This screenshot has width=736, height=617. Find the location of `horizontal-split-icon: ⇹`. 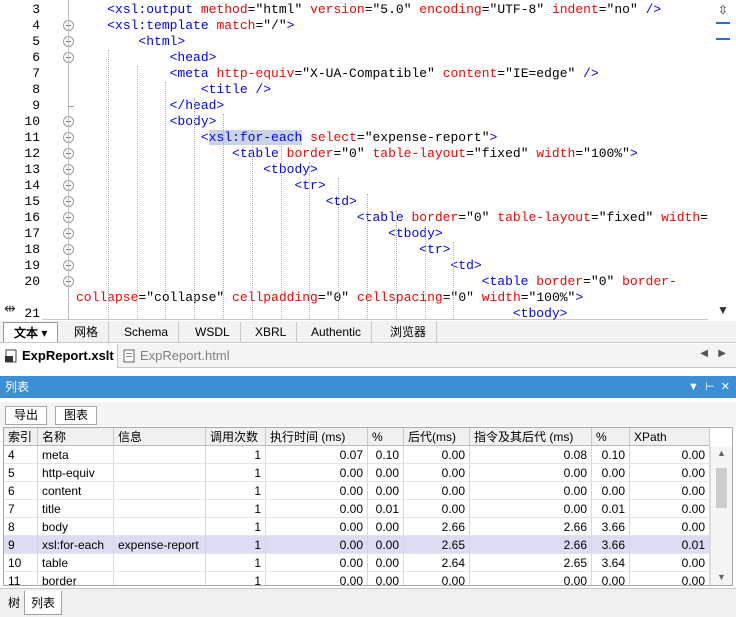

horizontal-split-icon: ⇹ is located at coordinates (10, 308).